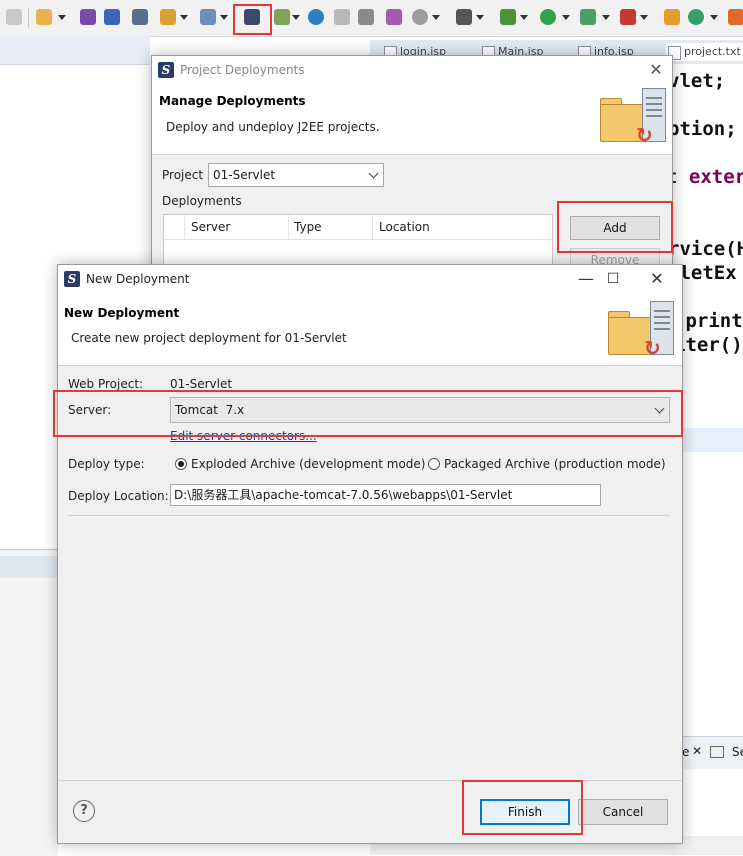 The height and width of the screenshot is (856, 743). What do you see at coordinates (282, 17) in the screenshot?
I see `server-icon` at bounding box center [282, 17].